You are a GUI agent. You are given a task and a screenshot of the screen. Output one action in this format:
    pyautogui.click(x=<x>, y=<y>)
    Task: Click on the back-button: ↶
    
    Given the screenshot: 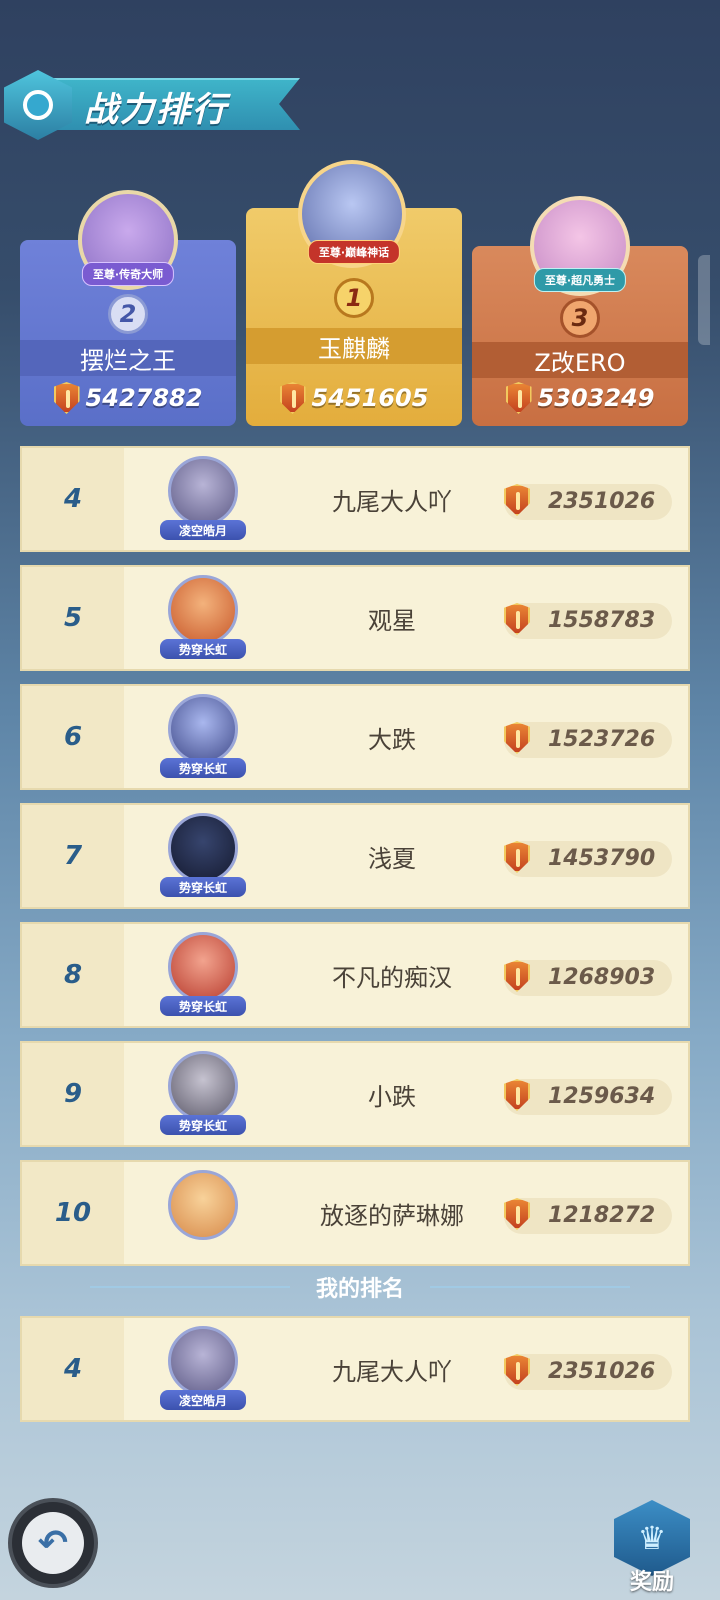 What is the action you would take?
    pyautogui.click(x=53, y=1543)
    